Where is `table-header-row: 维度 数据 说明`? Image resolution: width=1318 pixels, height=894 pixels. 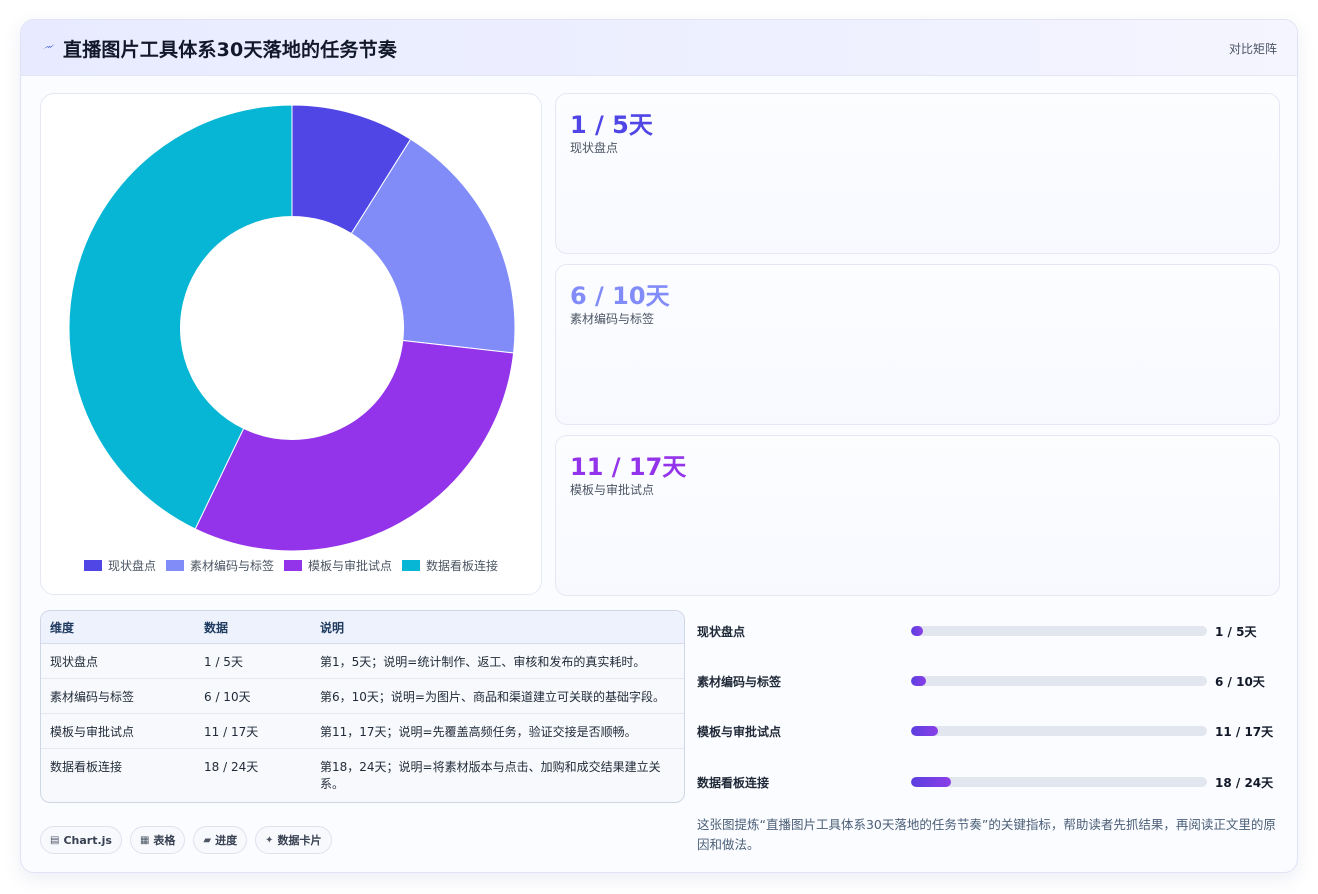 table-header-row: 维度 数据 说明 is located at coordinates (362, 627).